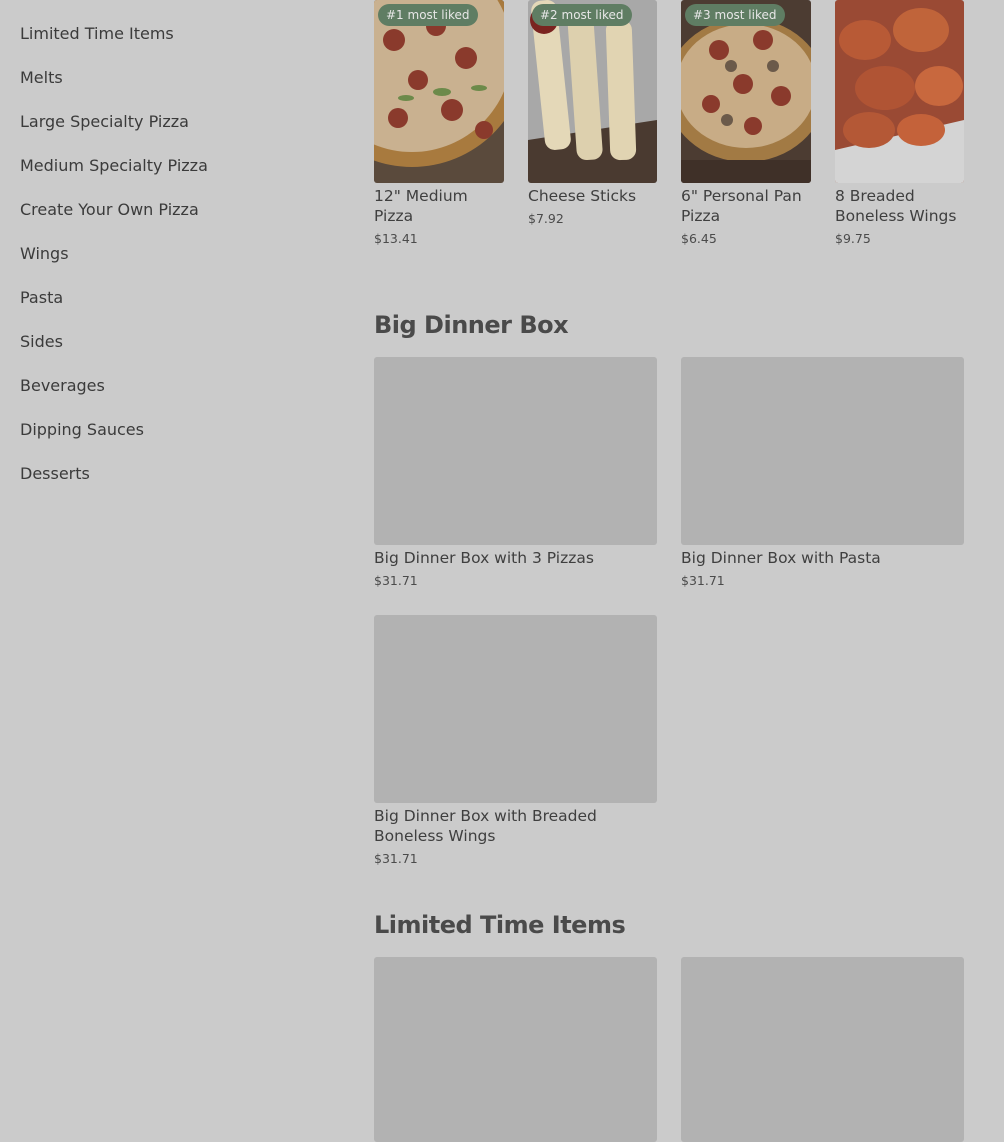  I want to click on item-name: Big Dinner Box with 3 Pizzas, so click(515, 558).